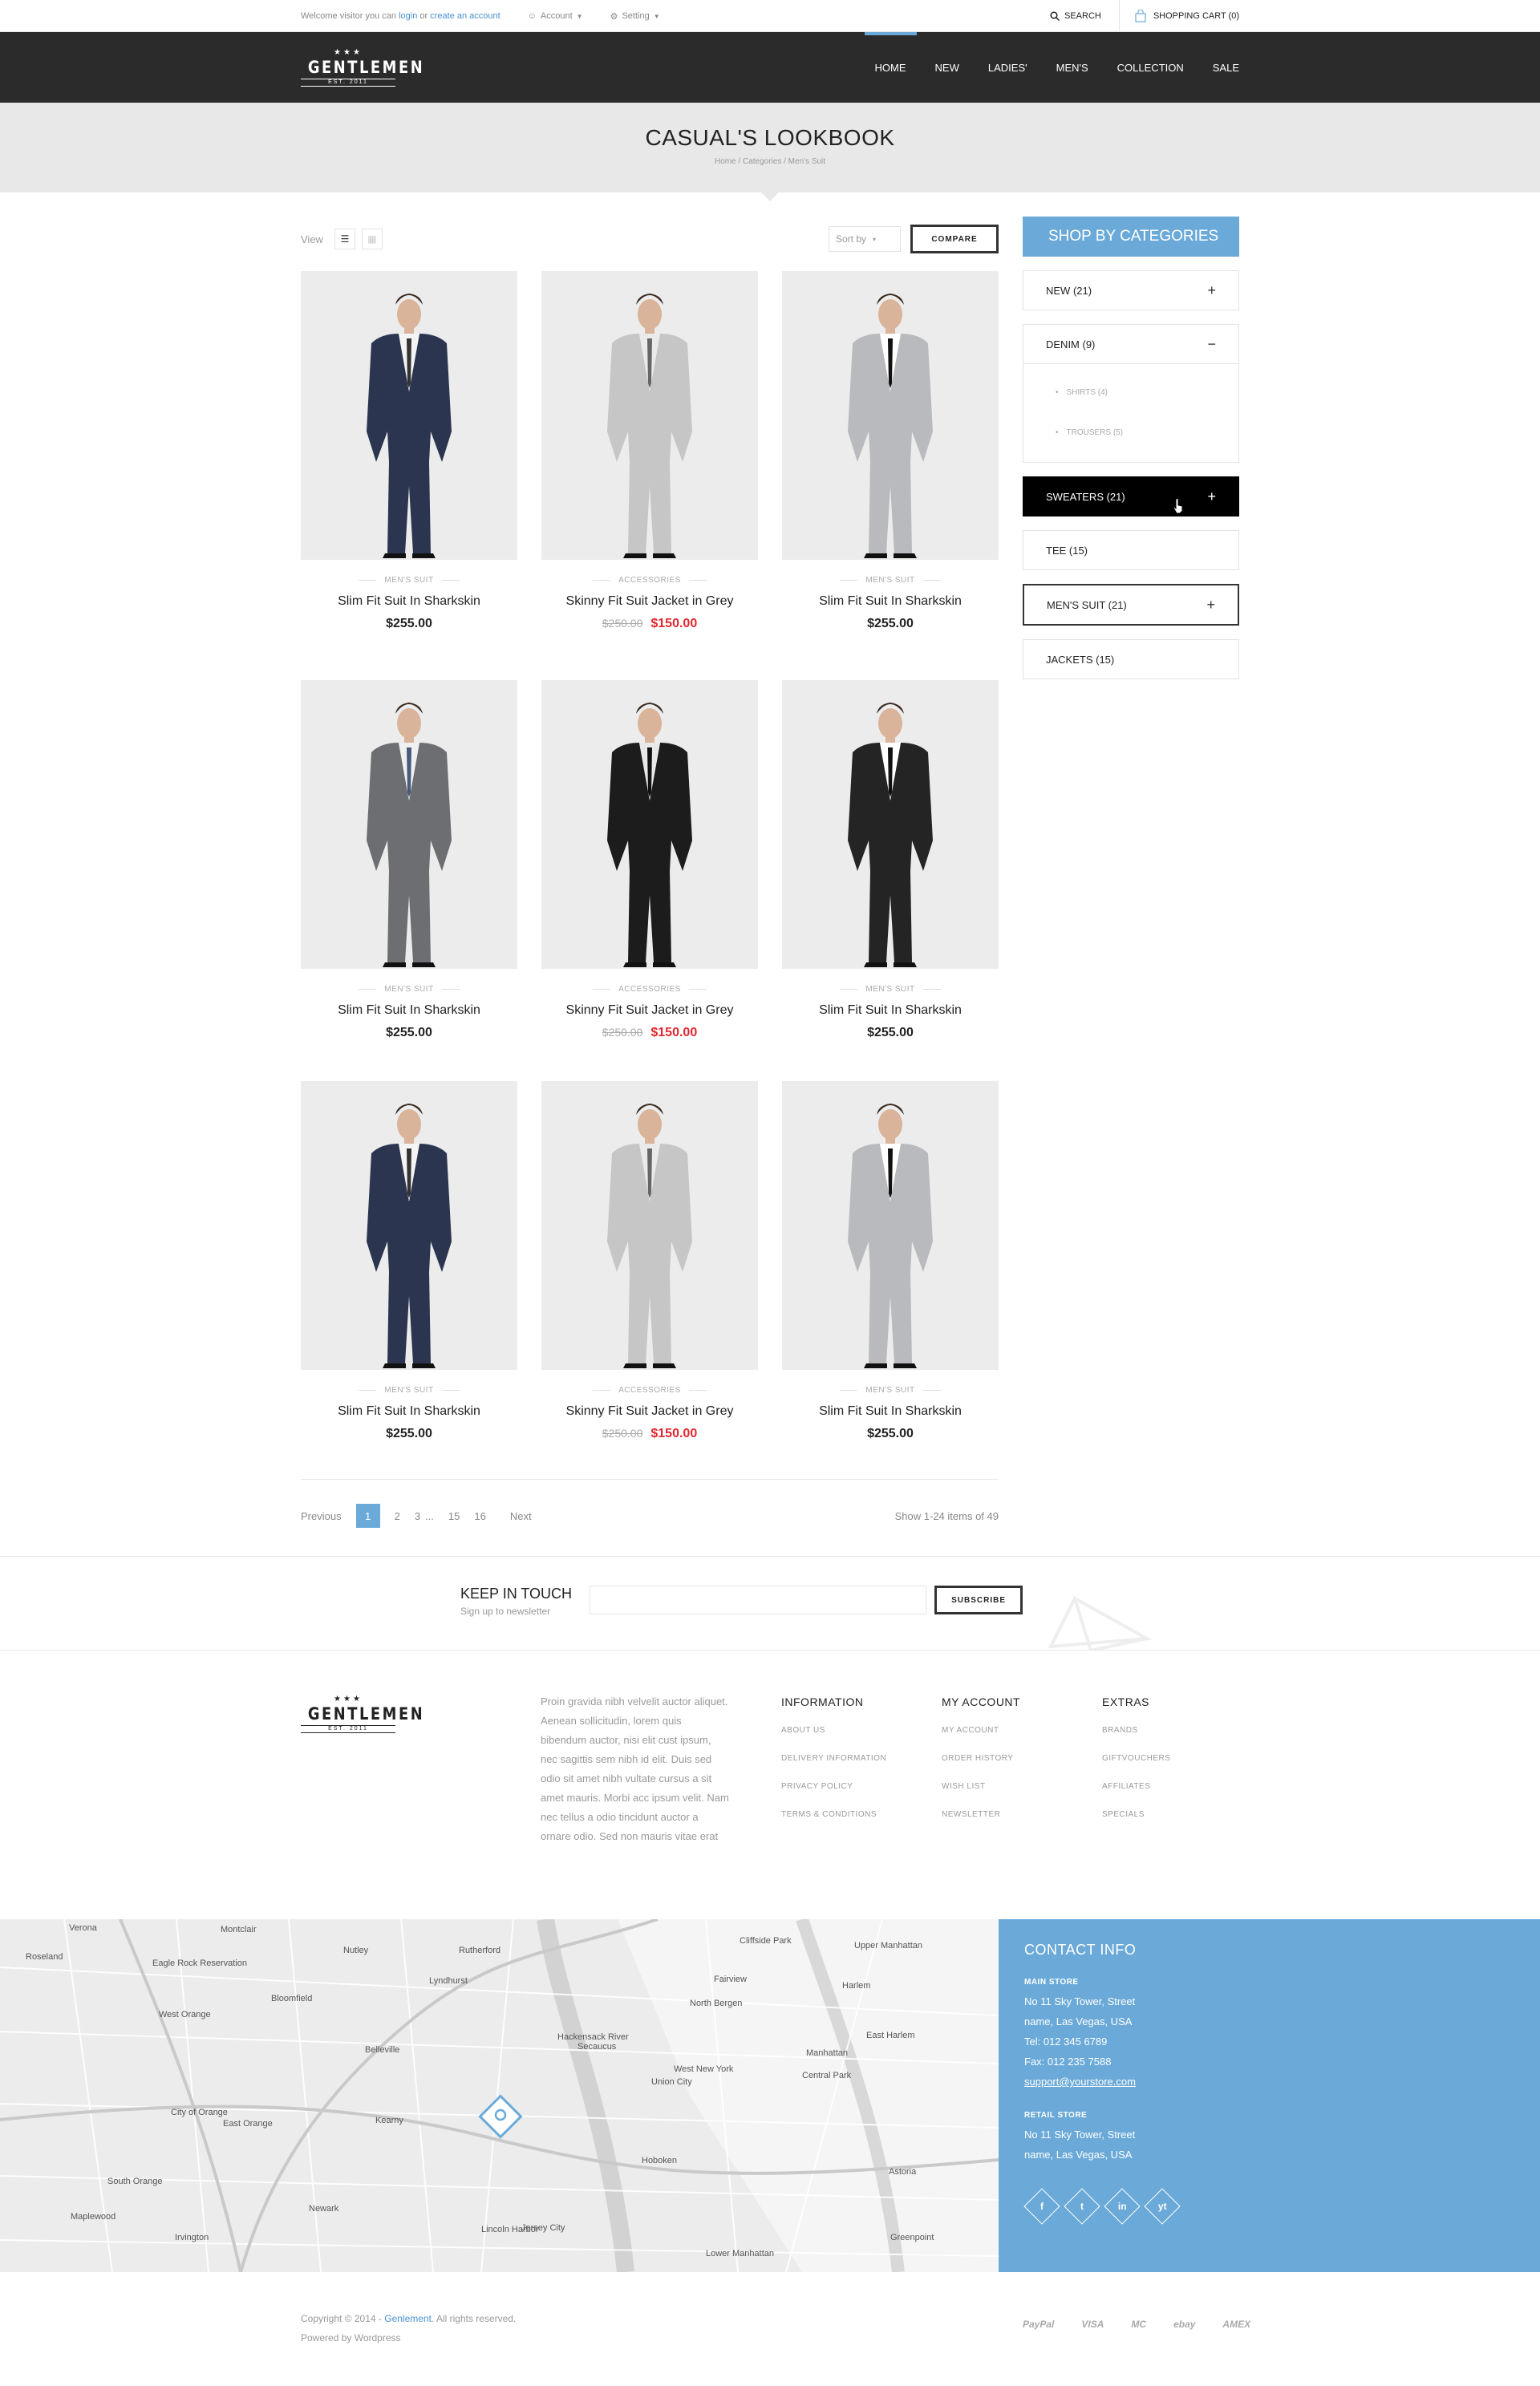  Describe the element at coordinates (1136, 1731) in the screenshot. I see `footer-link: BRANDS` at that location.